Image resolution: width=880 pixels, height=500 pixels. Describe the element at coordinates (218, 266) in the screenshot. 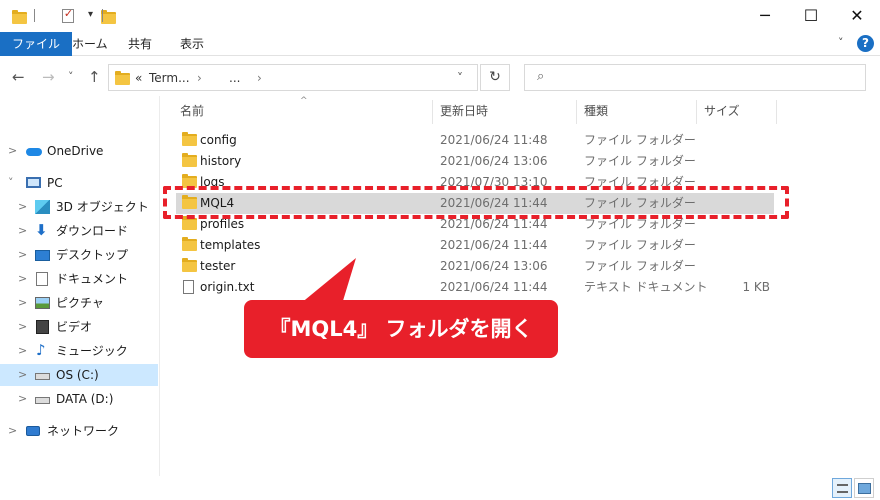

I see `file-name: tester` at that location.